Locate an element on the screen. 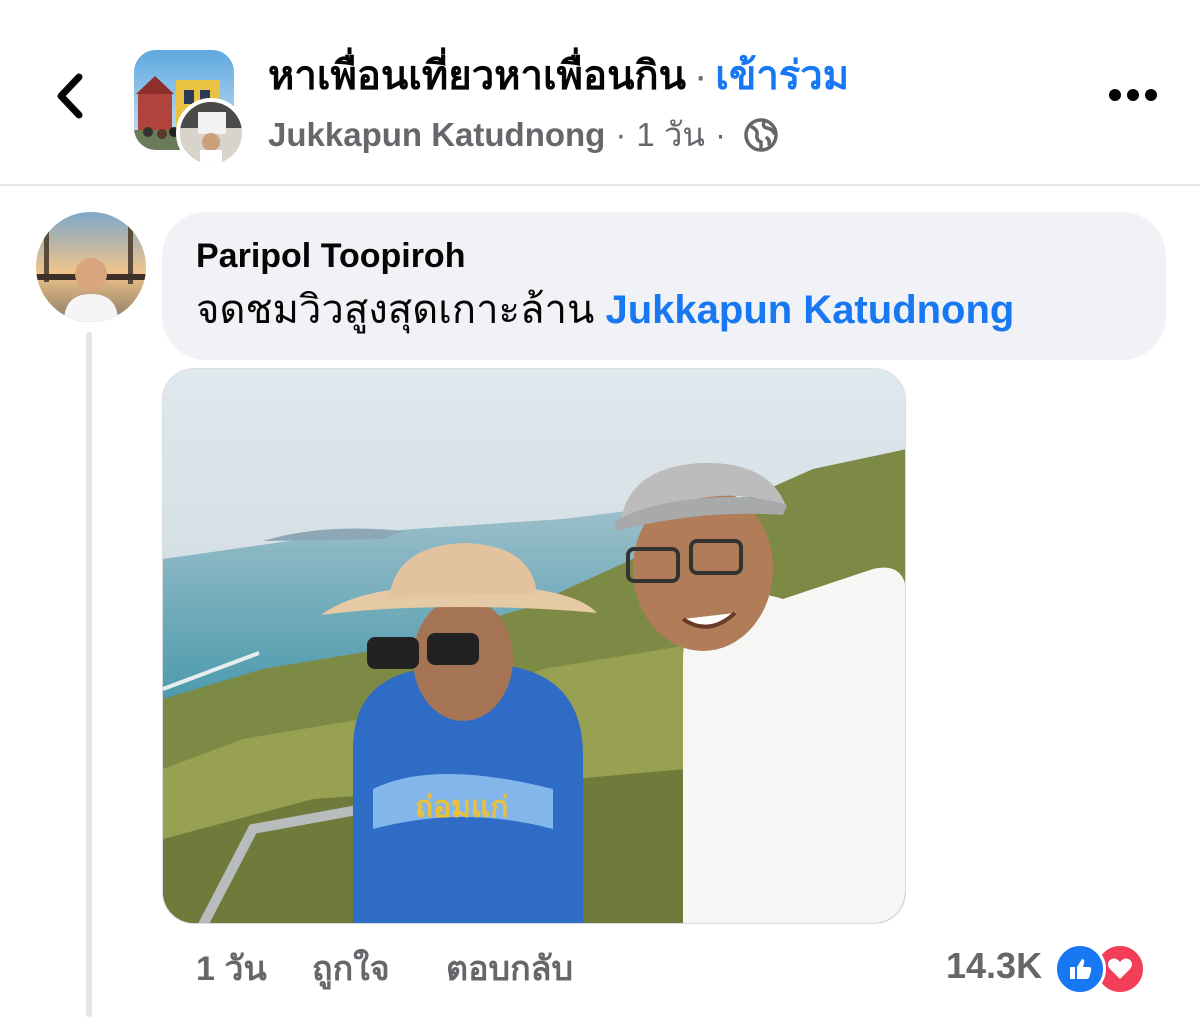 This screenshot has height=1017, width=1200. reply-button: ตอบกลับ is located at coordinates (509, 968).